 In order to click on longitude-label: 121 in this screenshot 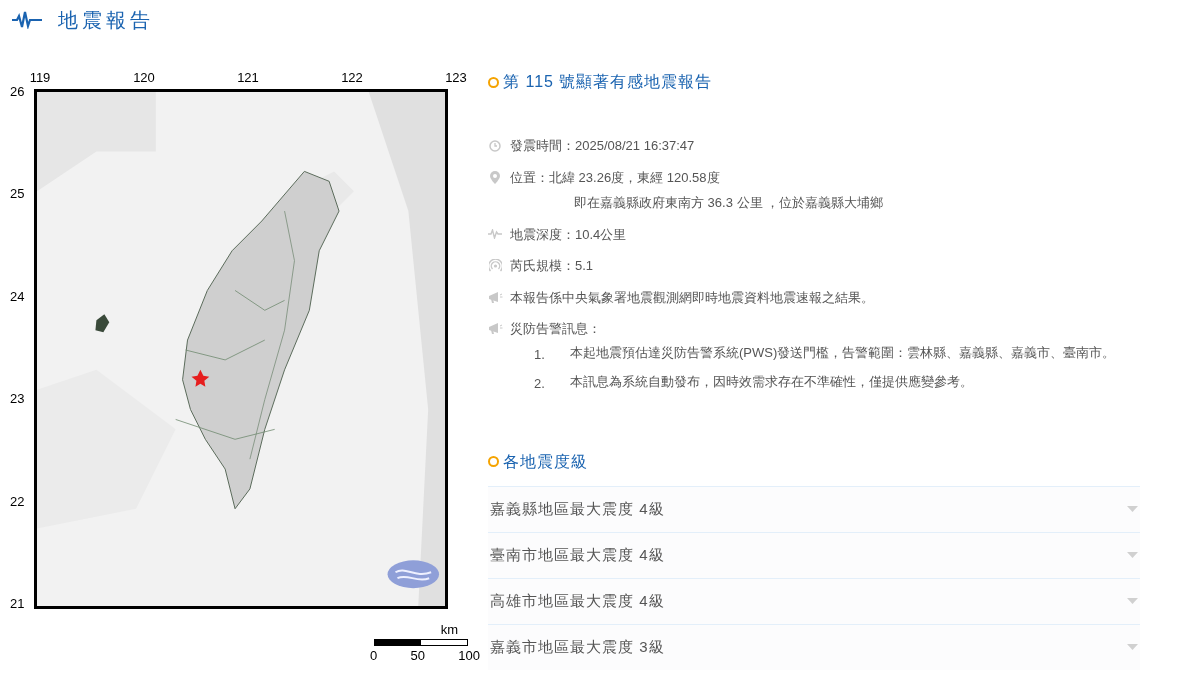, I will do `click(248, 78)`.